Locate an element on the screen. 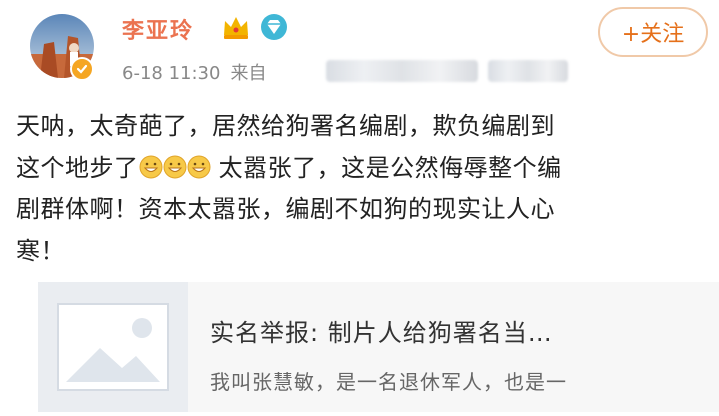 Image resolution: width=719 pixels, height=416 pixels. vip-diamond-icon is located at coordinates (274, 27).